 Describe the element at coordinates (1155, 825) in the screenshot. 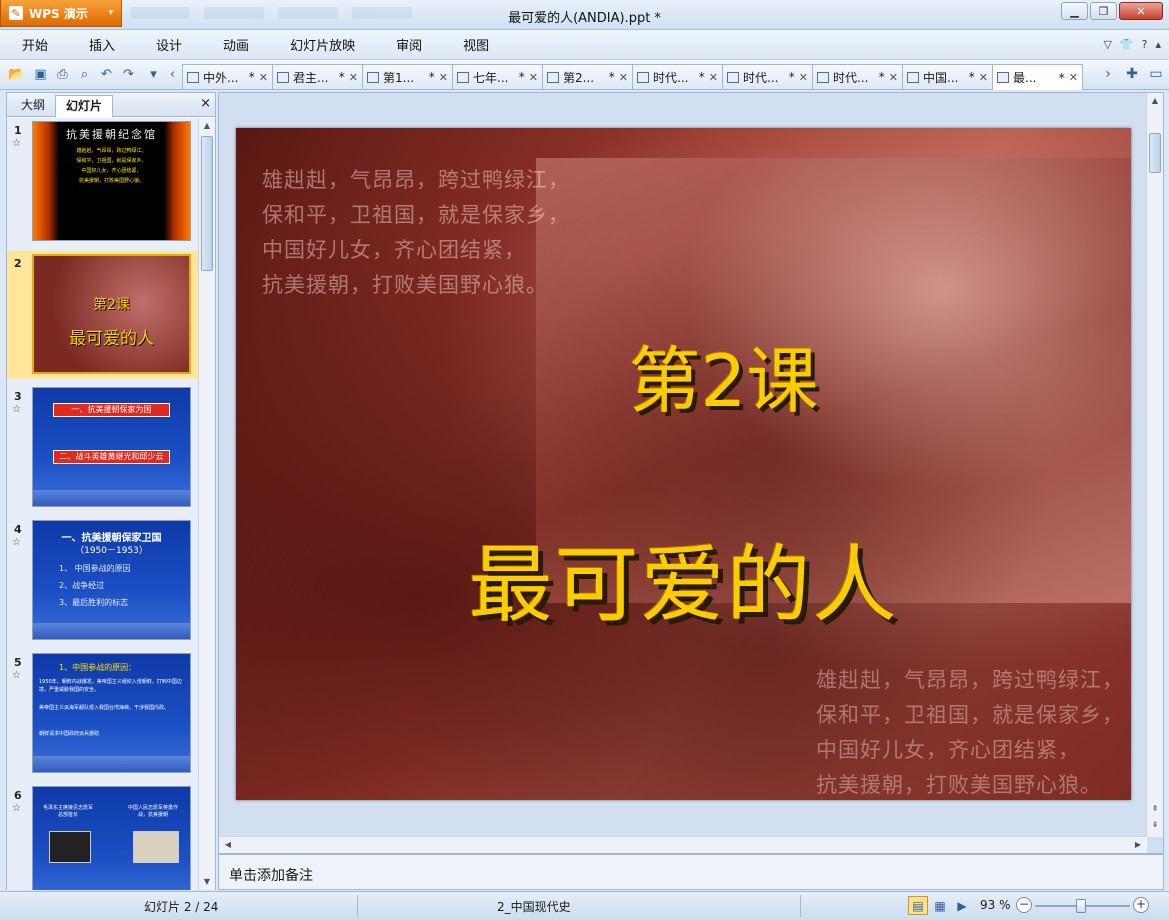

I see `next-slide-icon: ⇟` at that location.